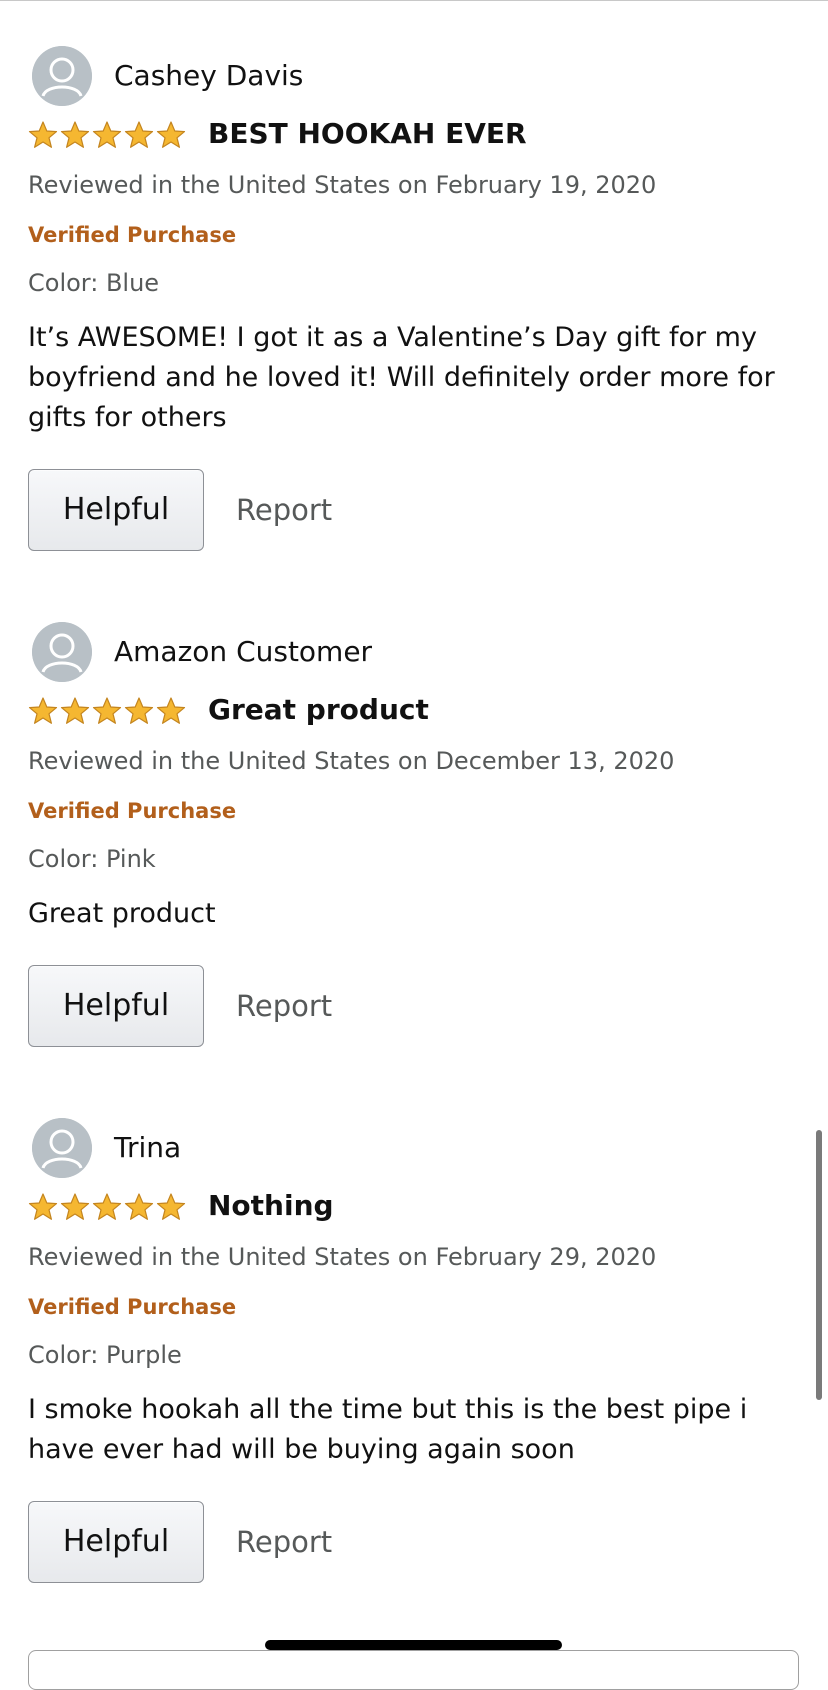 The width and height of the screenshot is (828, 1690). Describe the element at coordinates (413, 1670) in the screenshot. I see `next-section-card` at that location.